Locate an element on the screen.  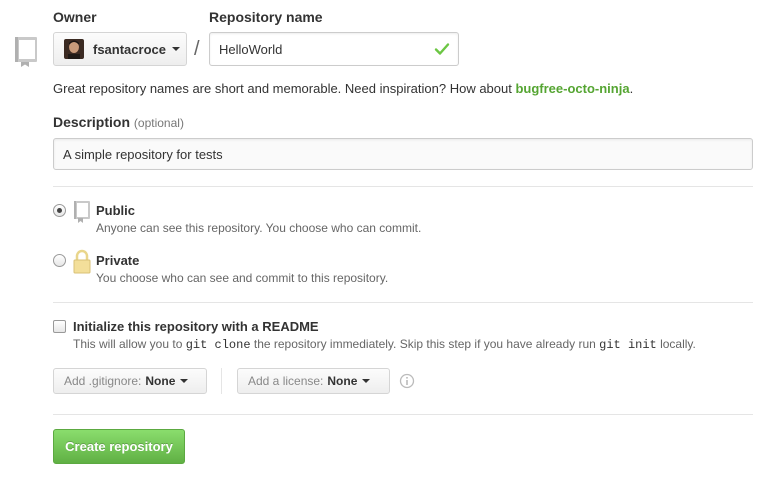
license-value: None is located at coordinates (342, 381).